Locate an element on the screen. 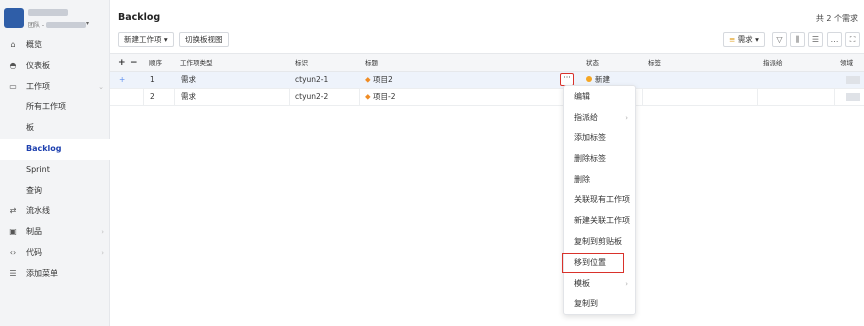 The image size is (864, 326). switch-board-view-button: 切换板视图 is located at coordinates (204, 39).